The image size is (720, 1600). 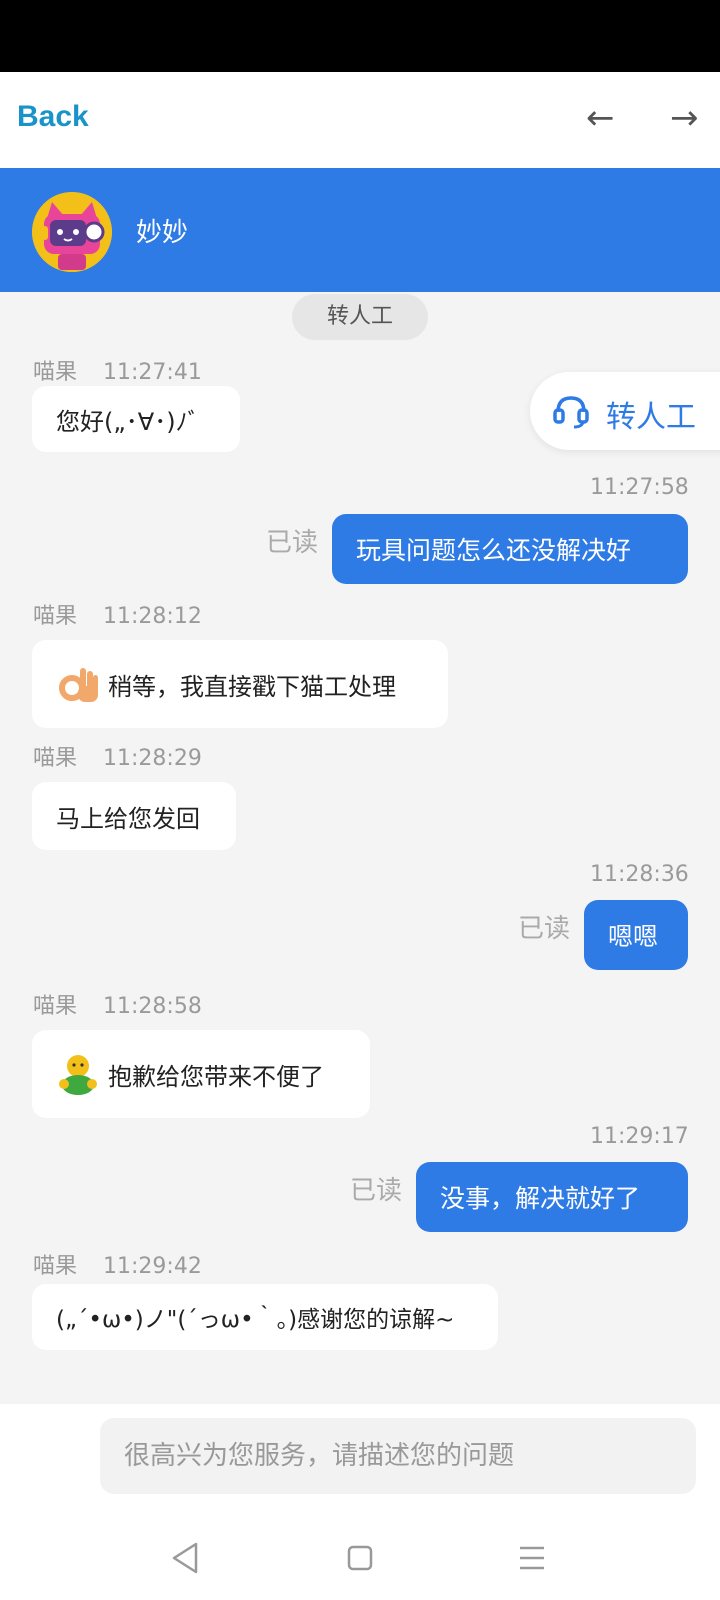 I want to click on chat-header: 妙妙, so click(x=360, y=230).